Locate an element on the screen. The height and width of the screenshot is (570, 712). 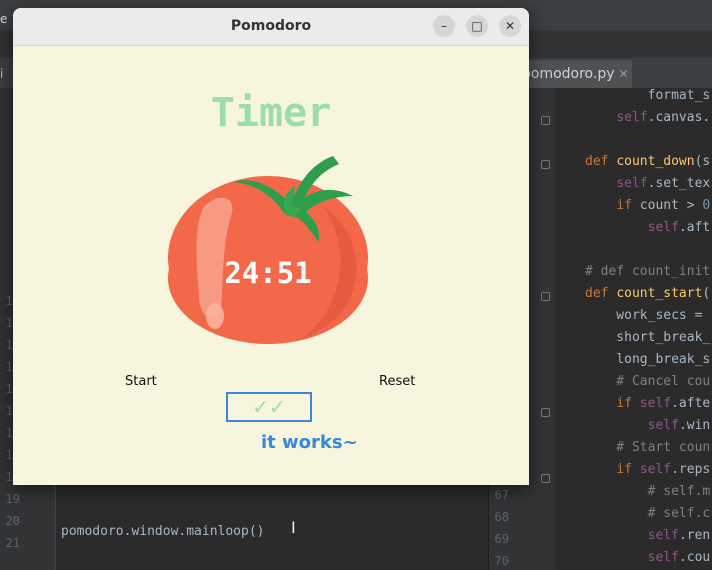
line-number: 69 is located at coordinates (501, 539).